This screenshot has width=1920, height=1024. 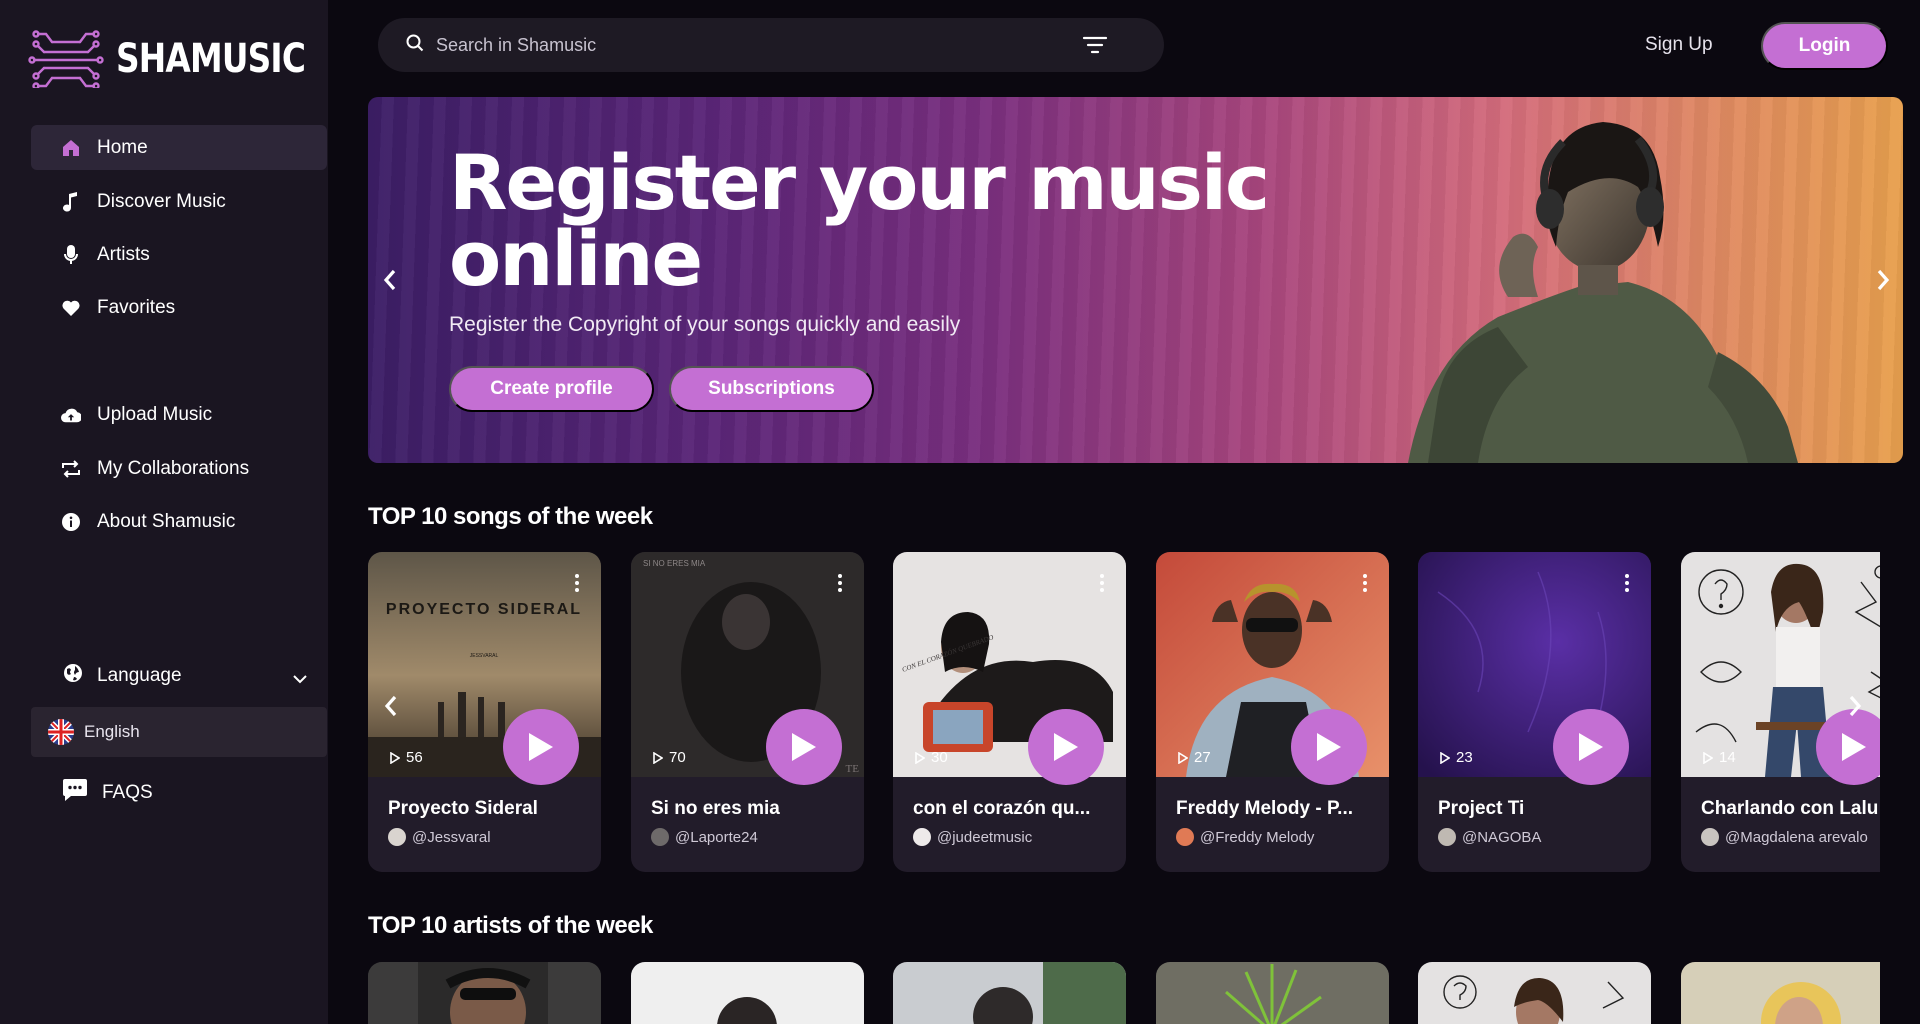 What do you see at coordinates (406, 757) in the screenshot?
I see `play-count: 56` at bounding box center [406, 757].